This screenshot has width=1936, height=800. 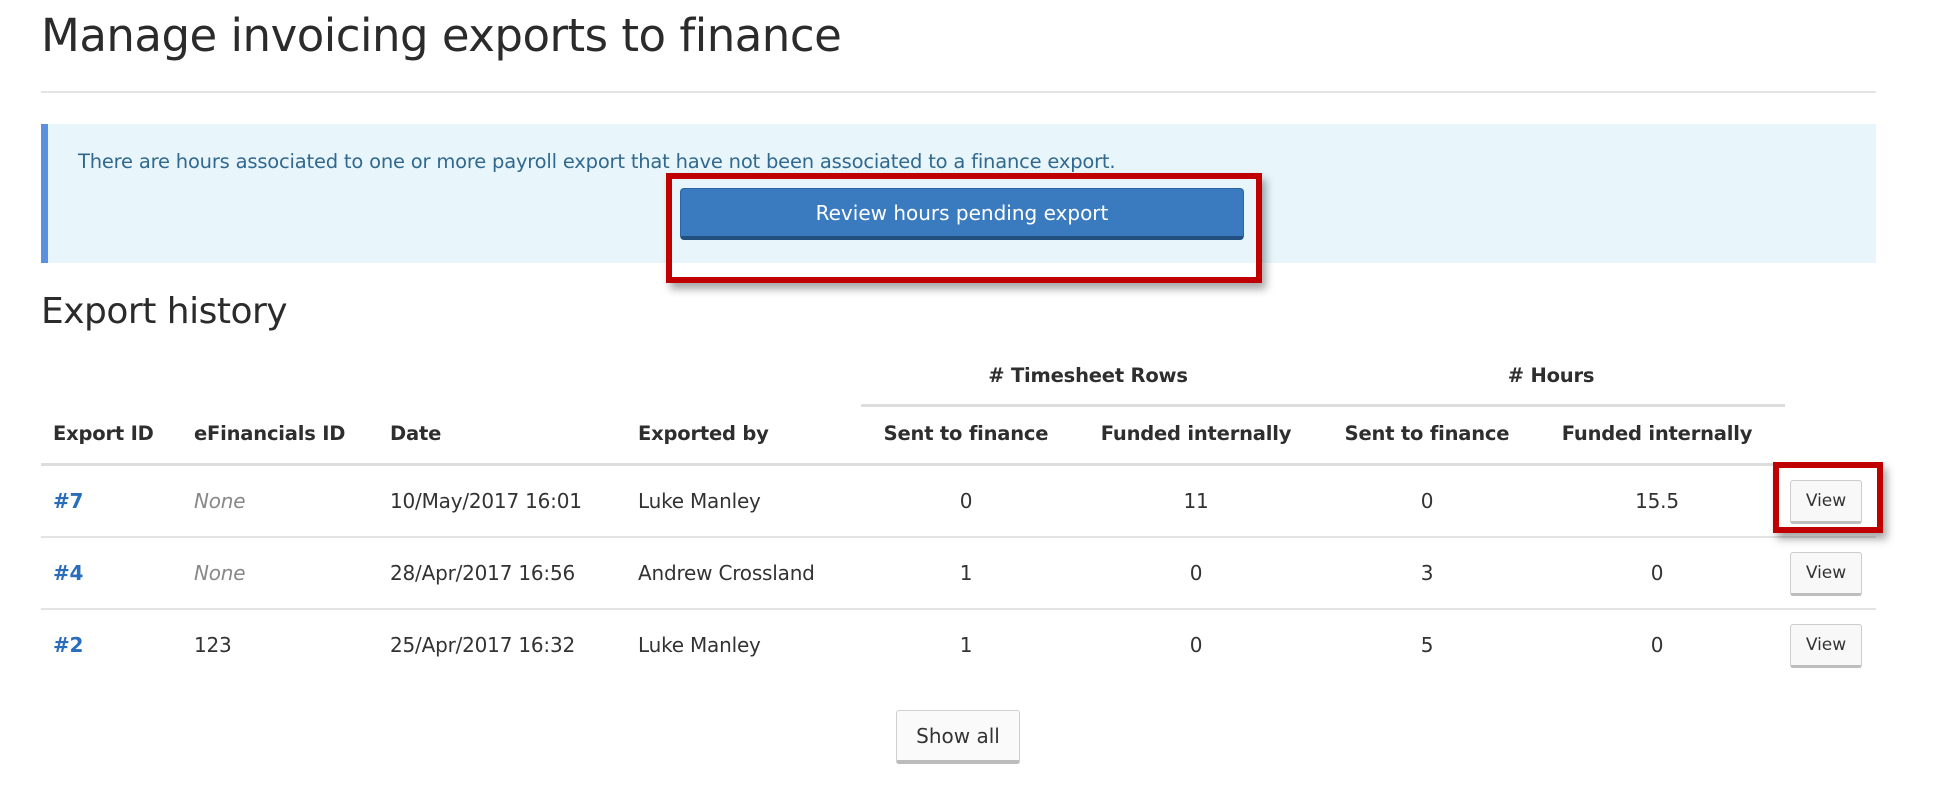 What do you see at coordinates (416, 433) in the screenshot?
I see `column-header-date: Date` at bounding box center [416, 433].